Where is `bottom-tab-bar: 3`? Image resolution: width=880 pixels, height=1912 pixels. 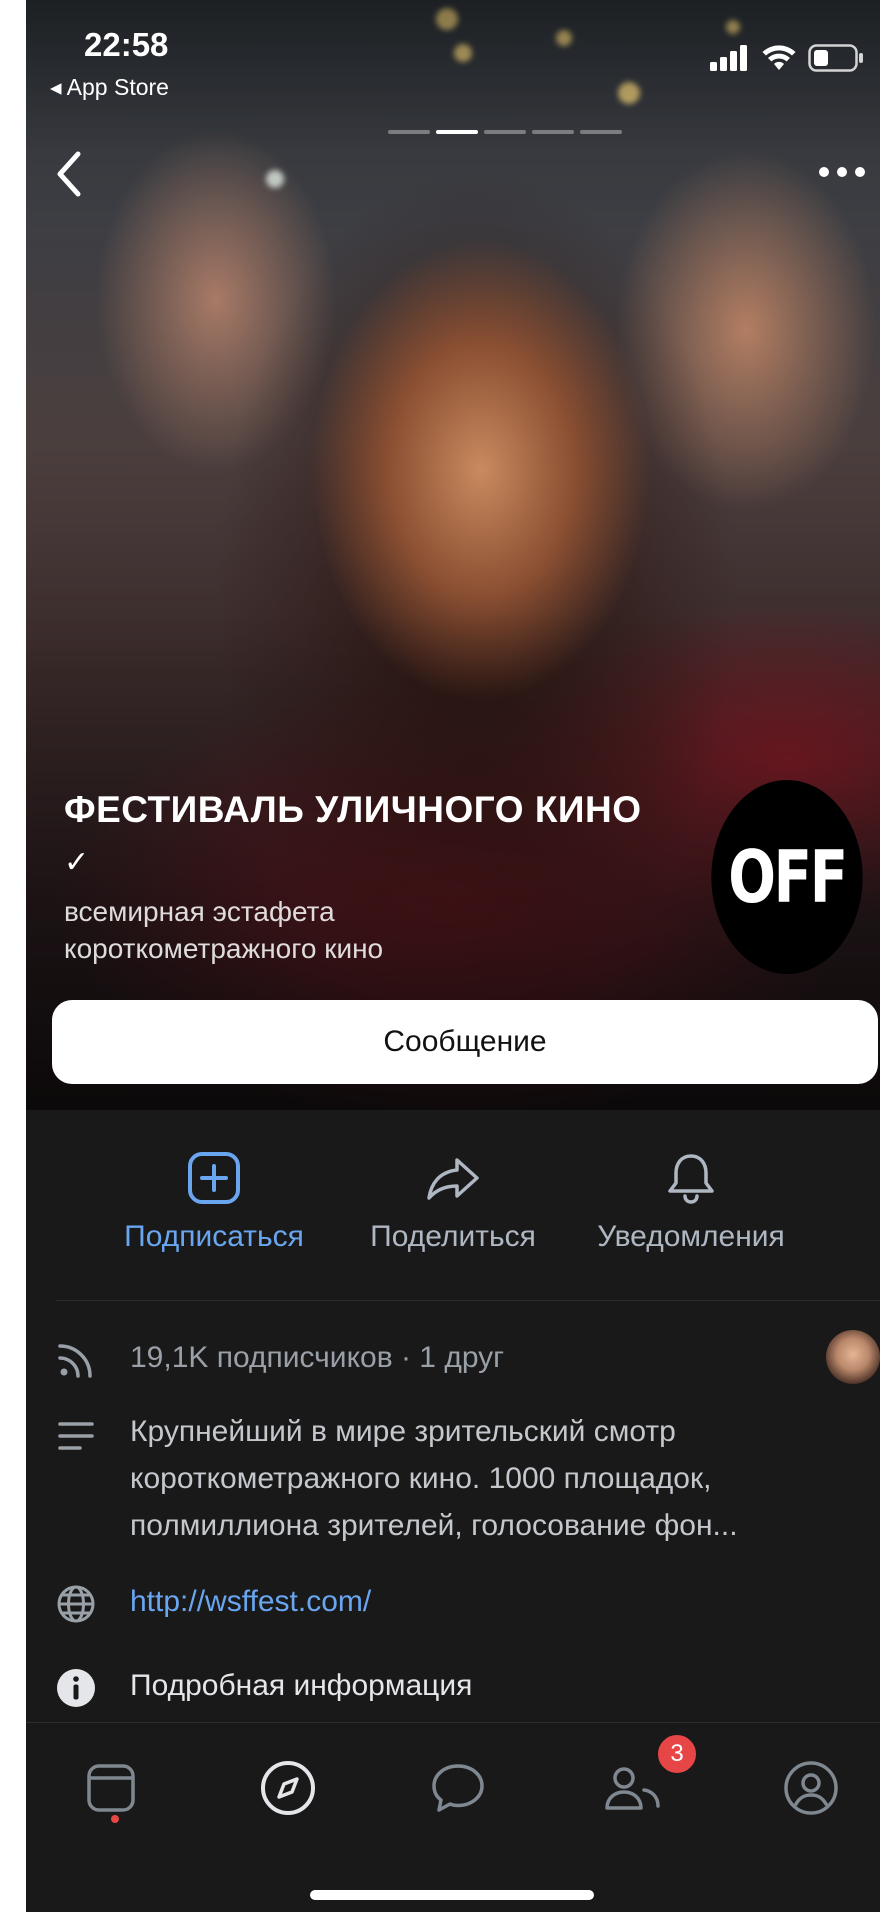 bottom-tab-bar: 3 is located at coordinates (453, 1817).